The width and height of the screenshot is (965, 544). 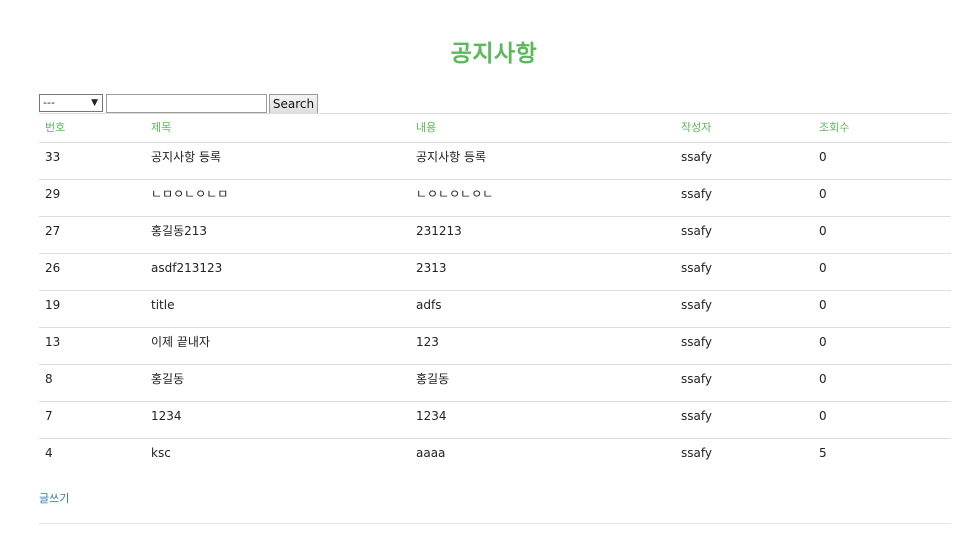 I want to click on table-header-row: 번호 제목 내용 작성자 조회수, so click(x=495, y=127).